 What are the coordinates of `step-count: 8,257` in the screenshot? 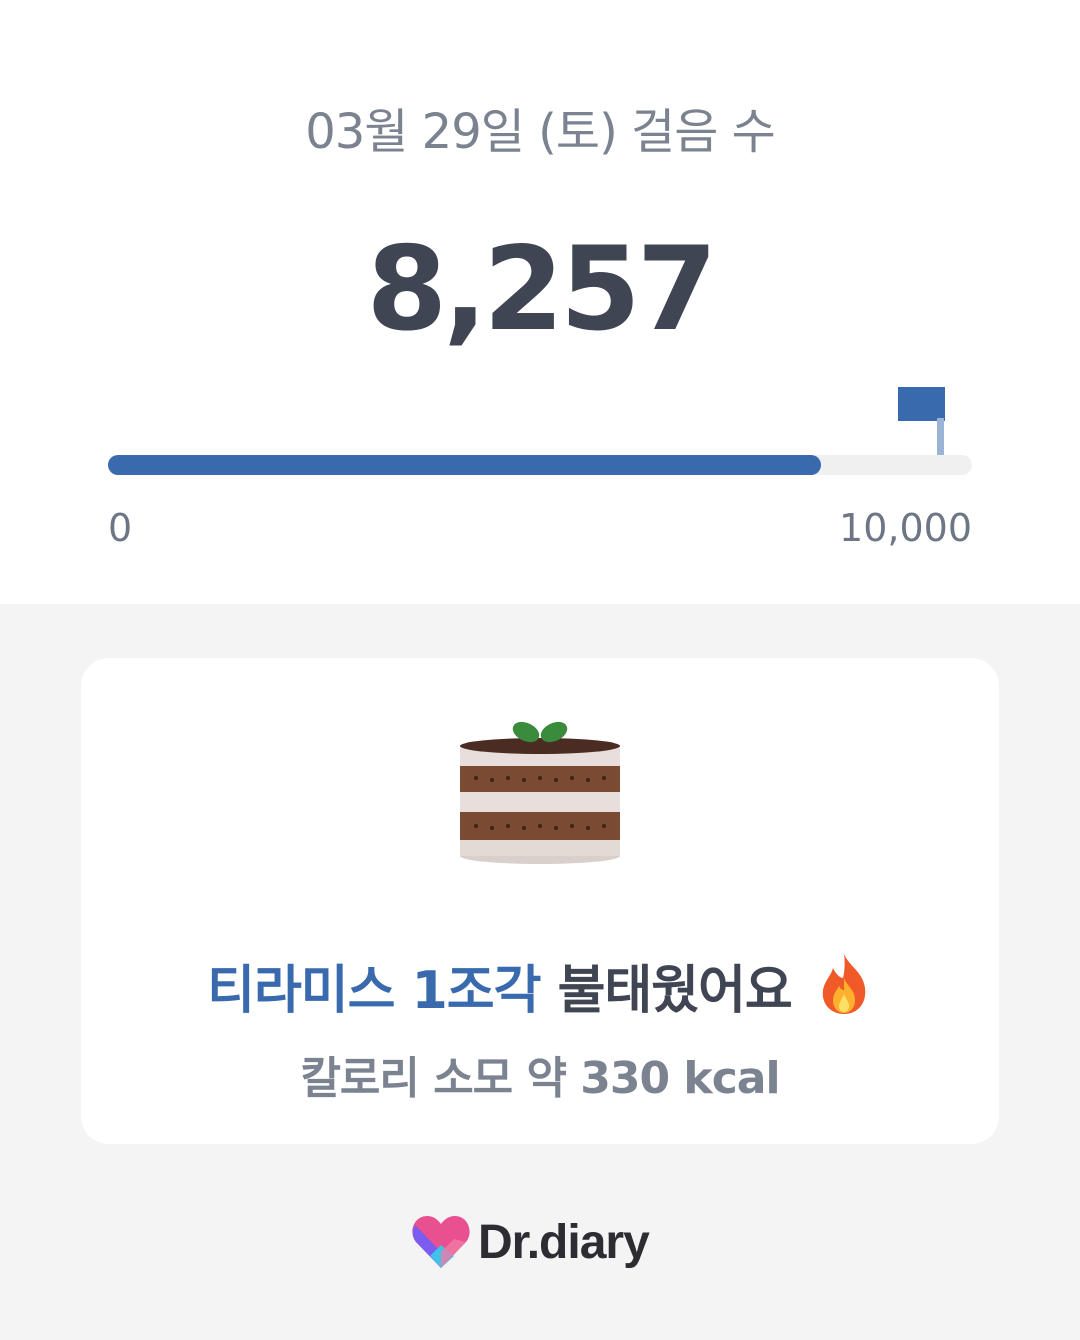 It's located at (542, 289).